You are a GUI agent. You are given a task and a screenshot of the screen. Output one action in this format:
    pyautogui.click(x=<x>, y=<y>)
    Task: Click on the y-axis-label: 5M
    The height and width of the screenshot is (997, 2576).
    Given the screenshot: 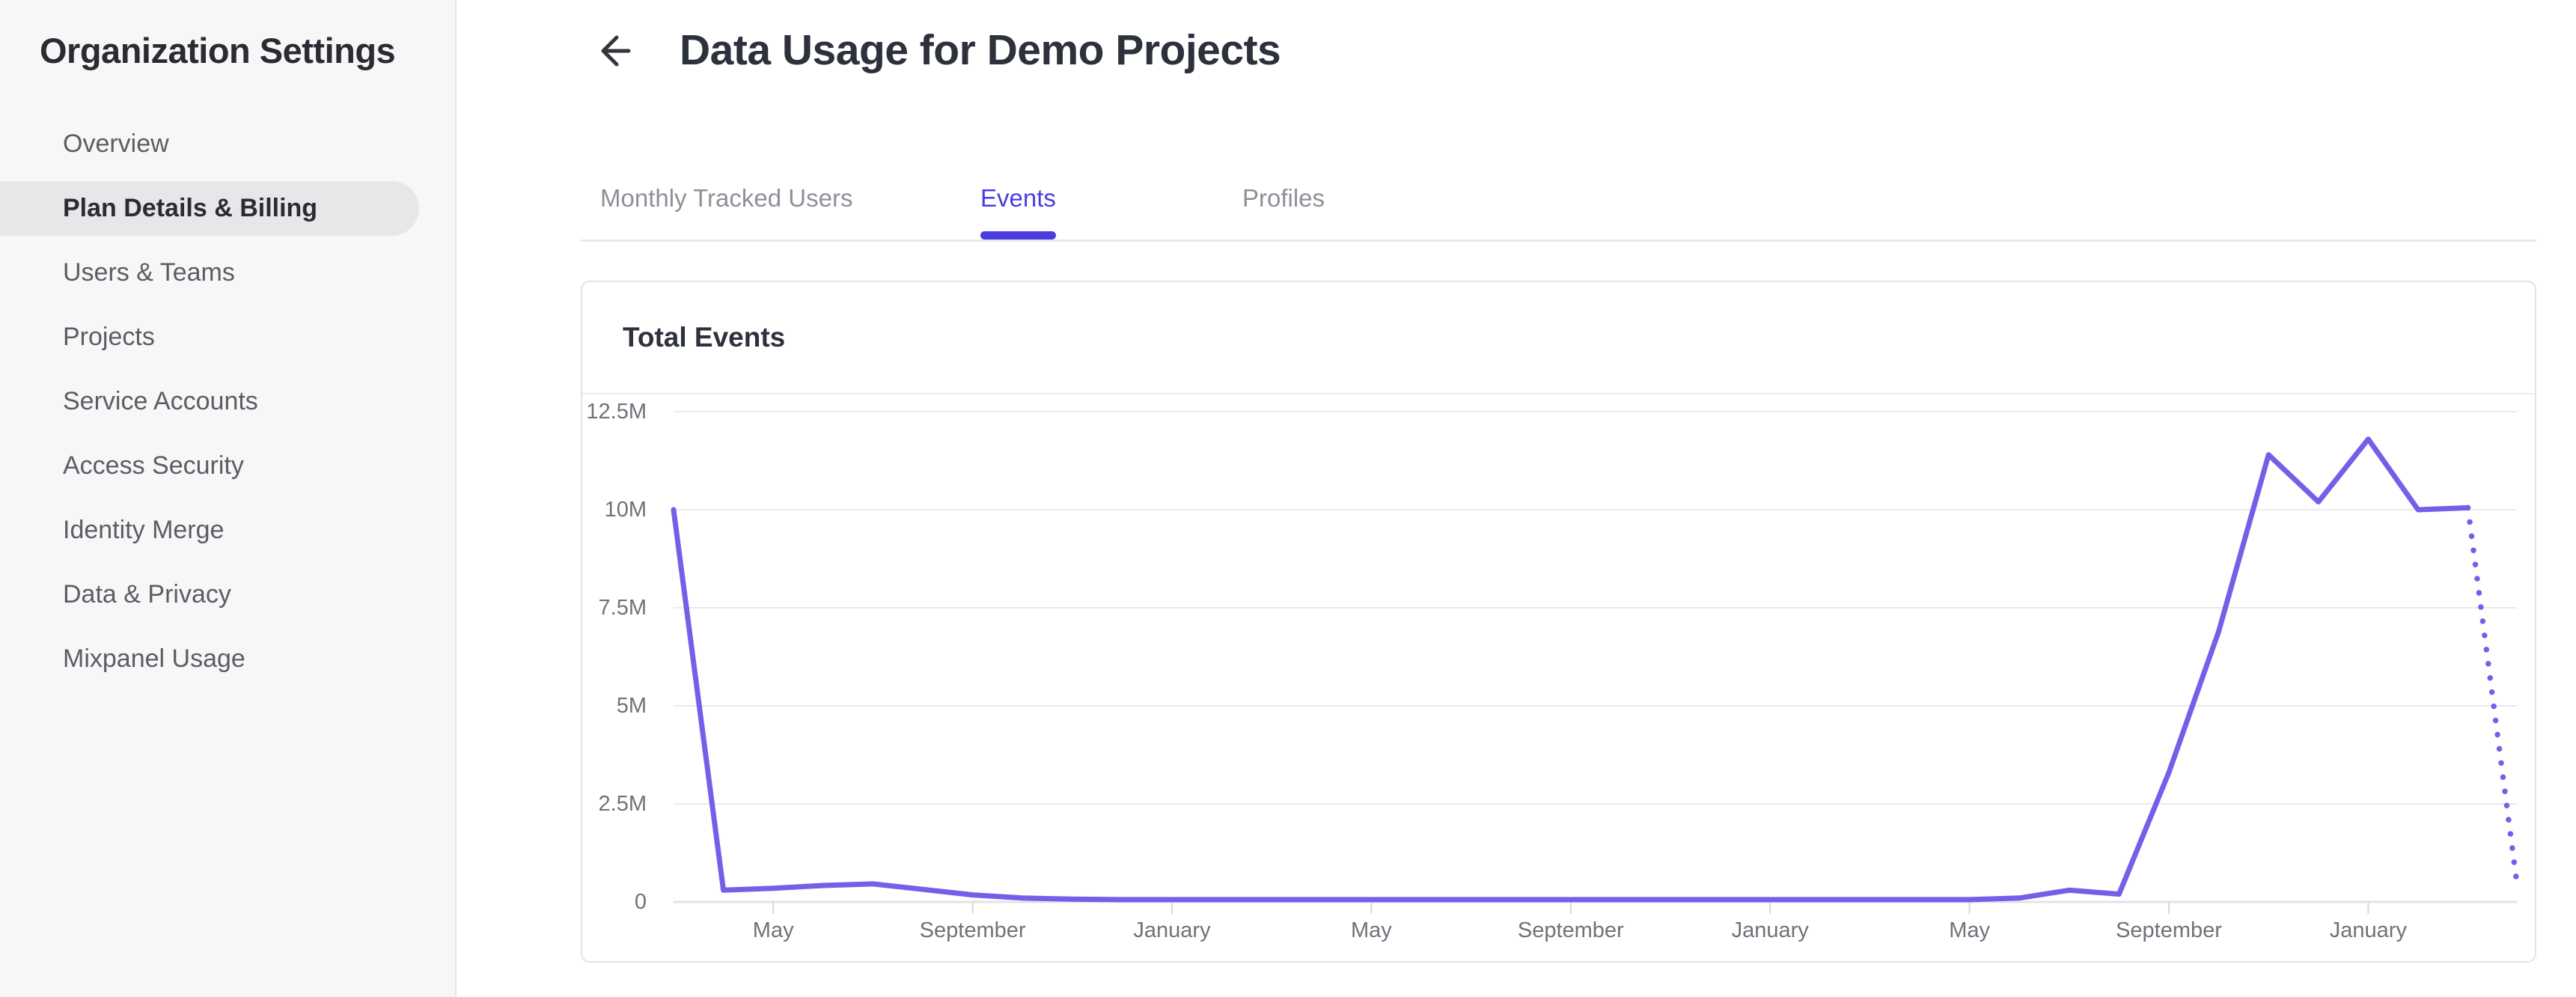 What is the action you would take?
    pyautogui.click(x=631, y=706)
    